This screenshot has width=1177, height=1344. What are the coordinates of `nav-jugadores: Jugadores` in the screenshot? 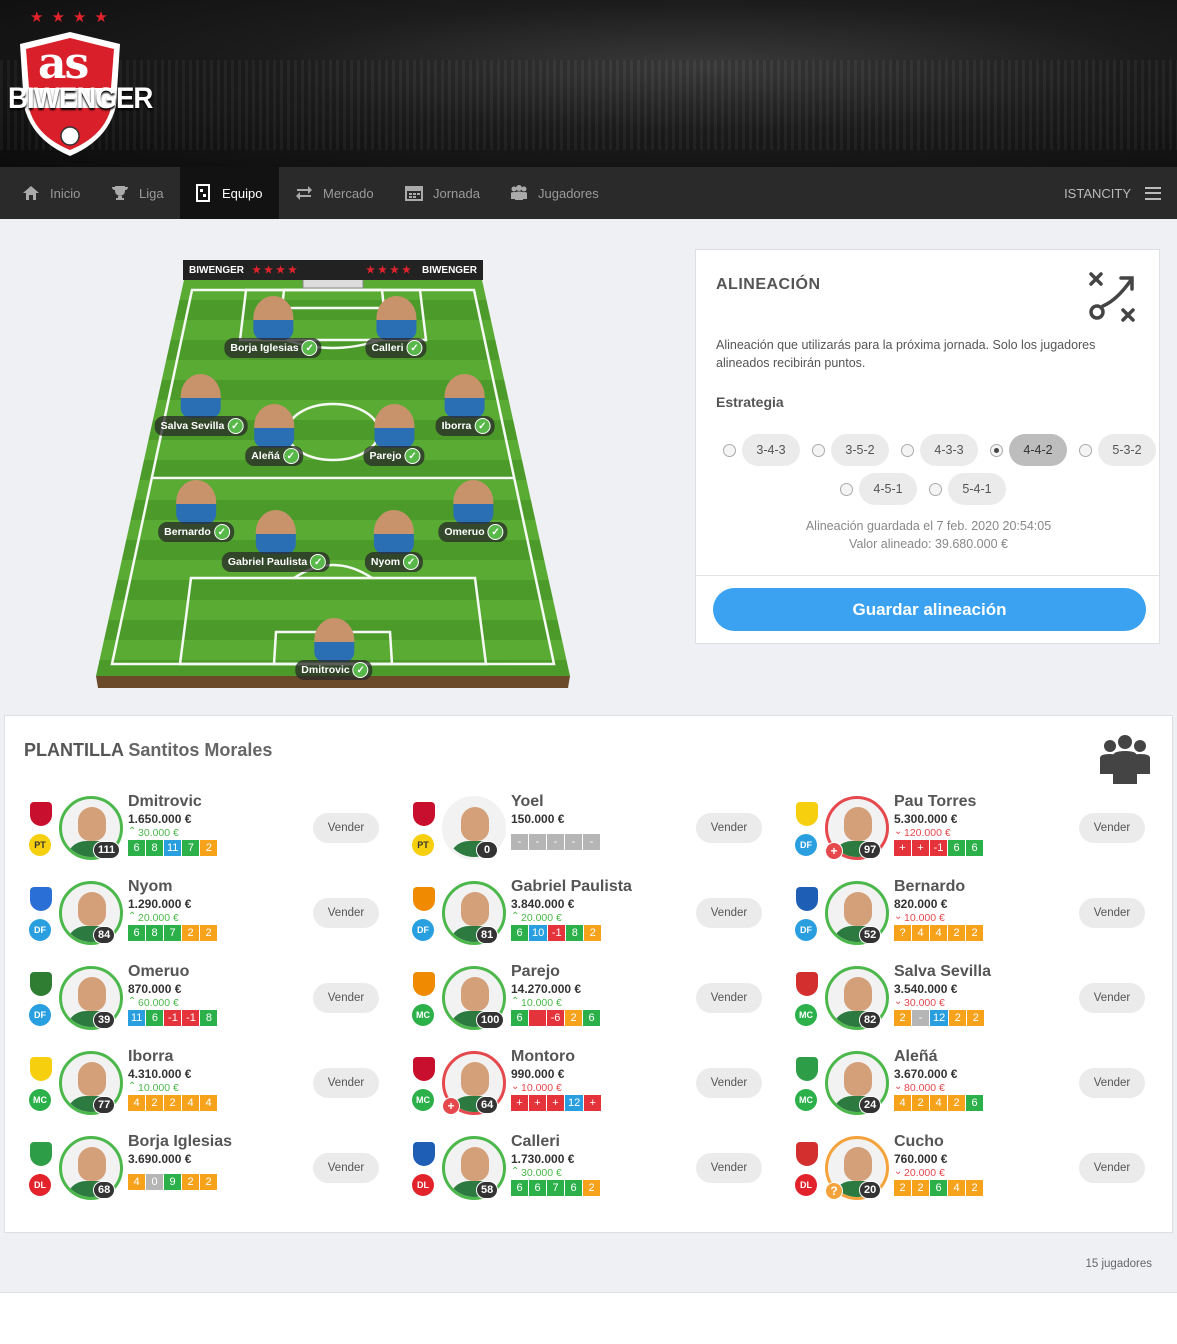 It's located at (554, 193).